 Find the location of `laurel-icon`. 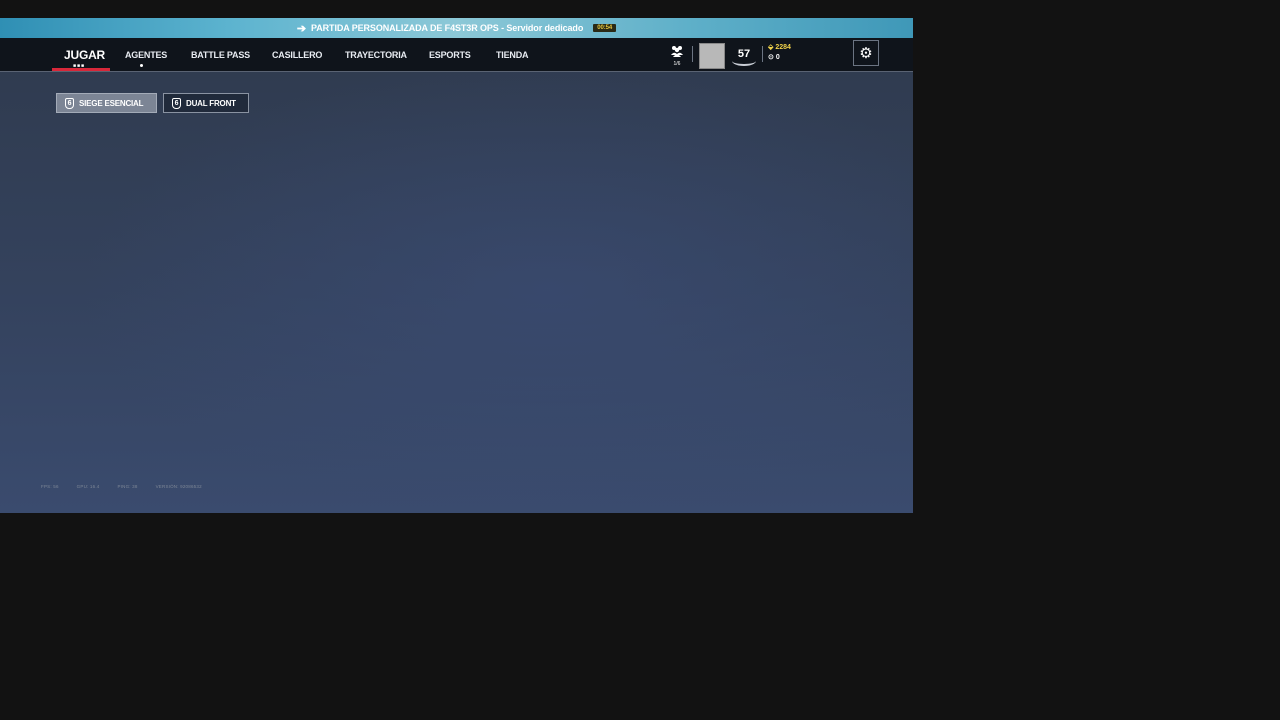

laurel-icon is located at coordinates (744, 61).